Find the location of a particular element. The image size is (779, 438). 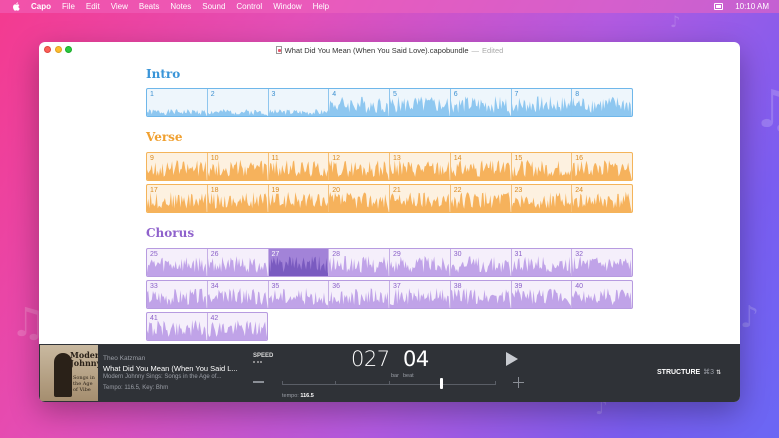

bar-40: 40 is located at coordinates (602, 294).